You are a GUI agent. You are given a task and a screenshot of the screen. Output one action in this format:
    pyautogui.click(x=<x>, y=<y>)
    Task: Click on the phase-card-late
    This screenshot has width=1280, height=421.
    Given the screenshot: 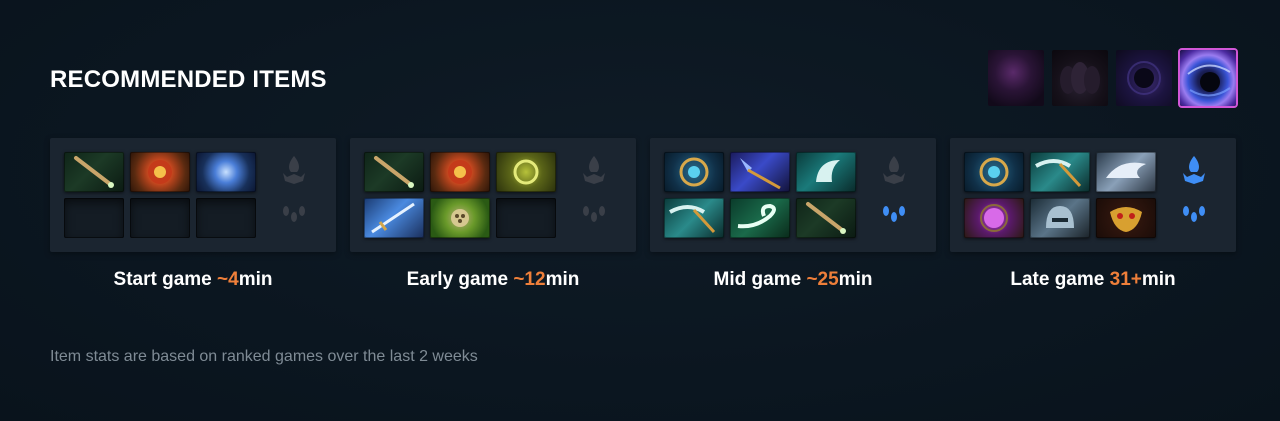 What is the action you would take?
    pyautogui.click(x=1093, y=195)
    